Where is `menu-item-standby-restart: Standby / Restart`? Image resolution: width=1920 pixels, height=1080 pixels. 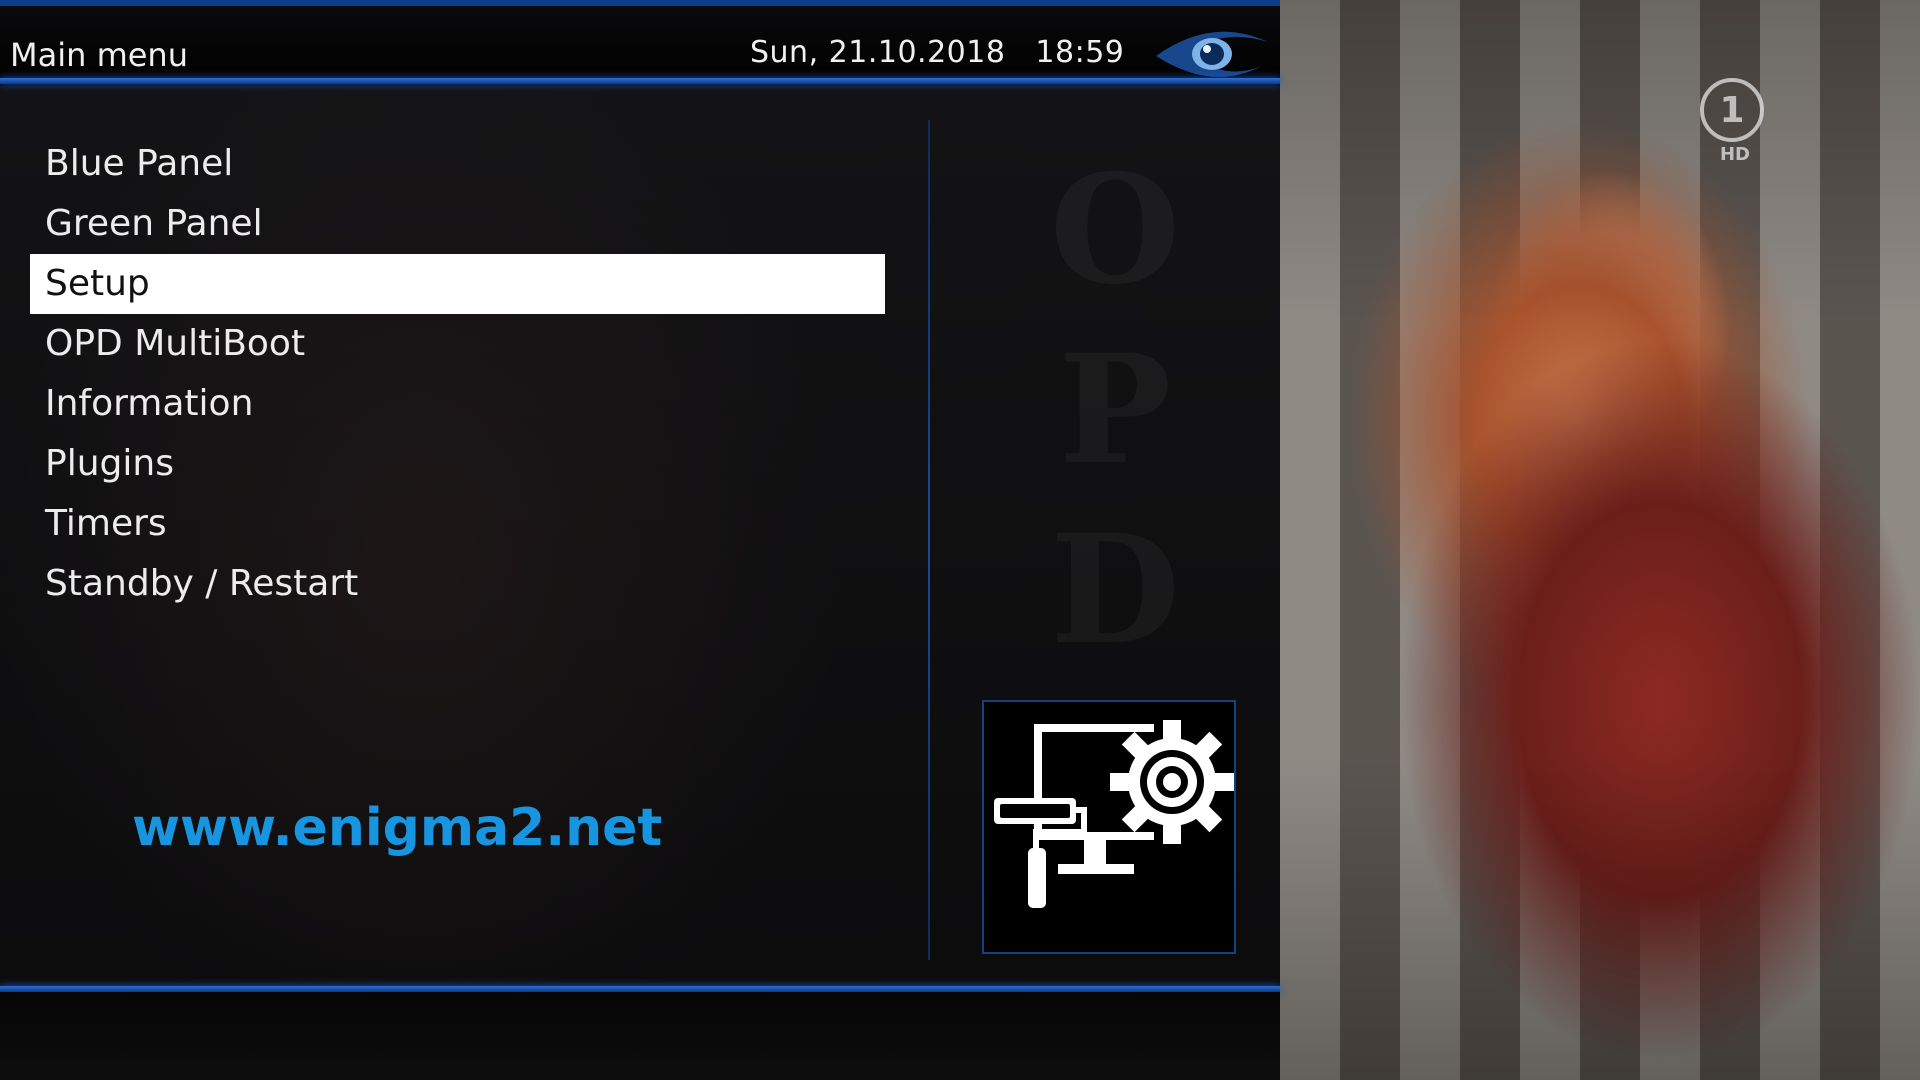 menu-item-standby-restart: Standby / Restart is located at coordinates (457, 584).